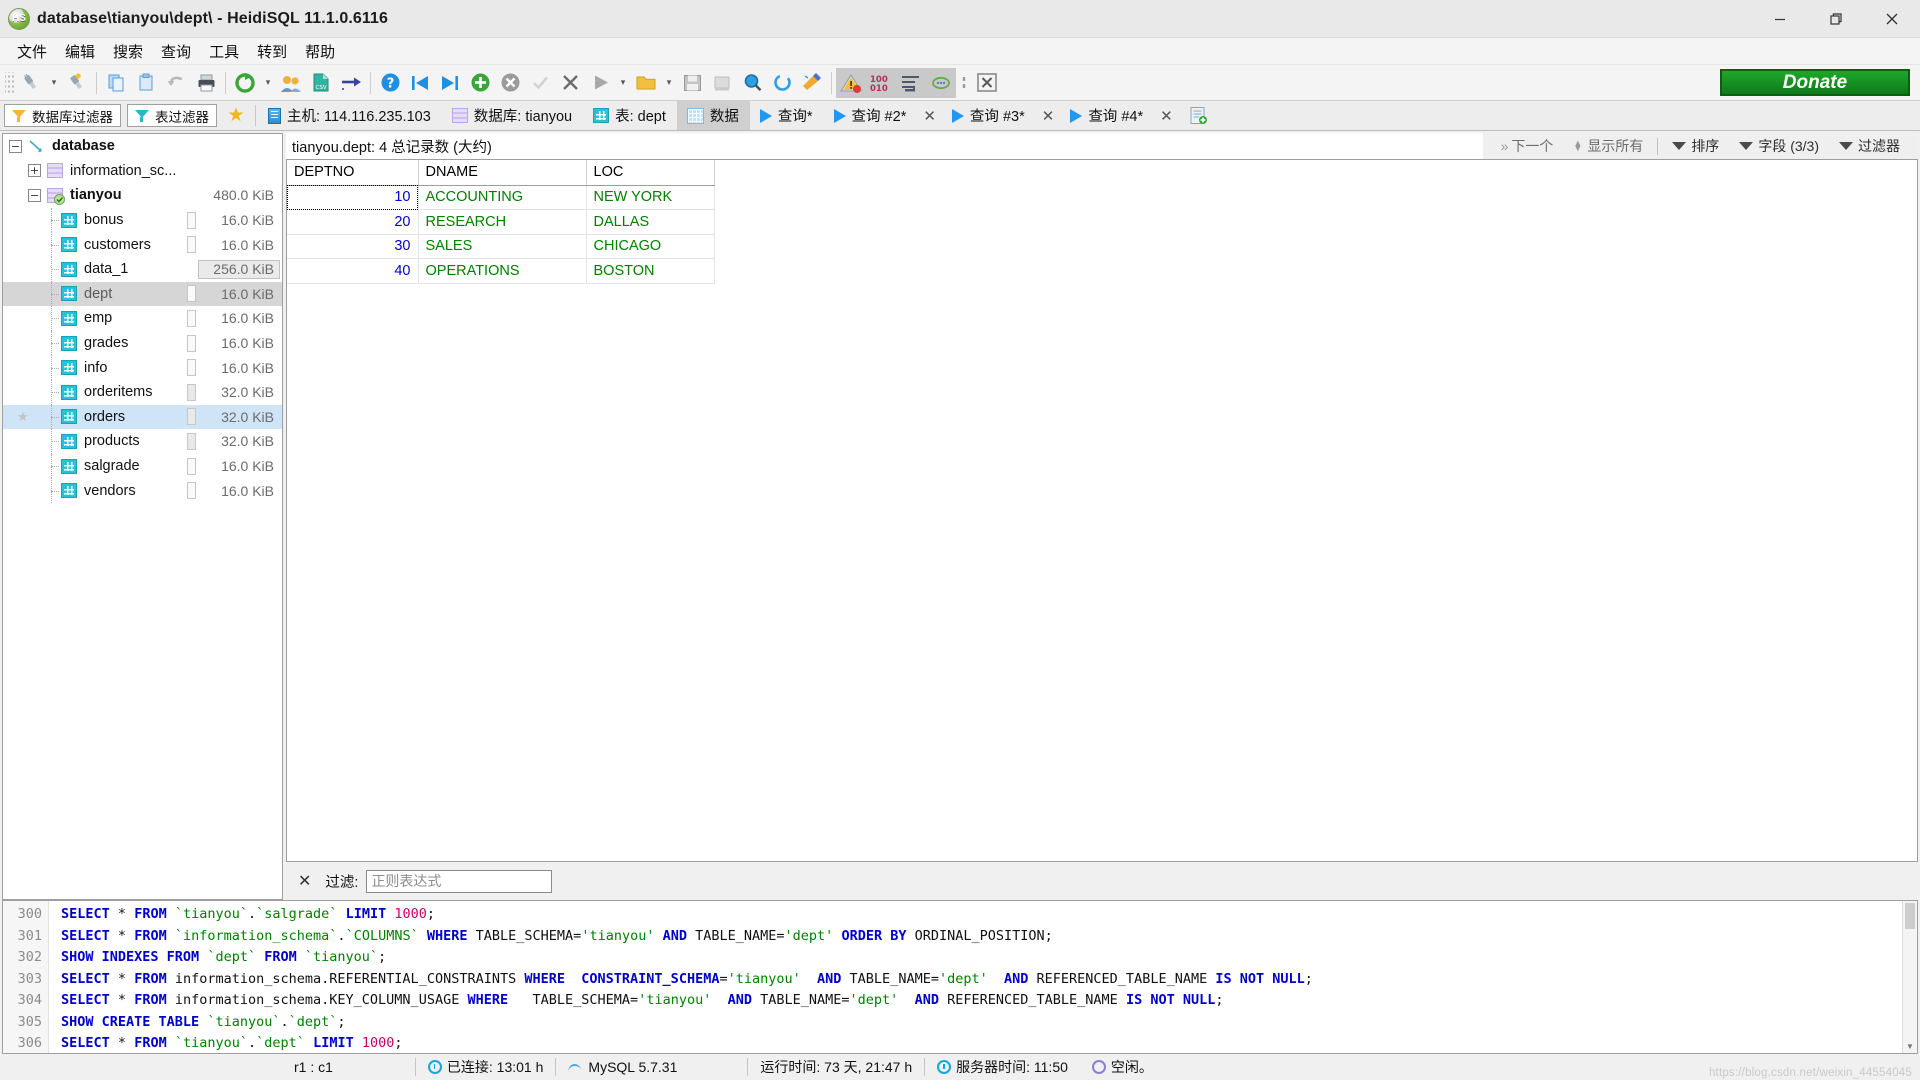  I want to click on menu-tools: 工具, so click(224, 51).